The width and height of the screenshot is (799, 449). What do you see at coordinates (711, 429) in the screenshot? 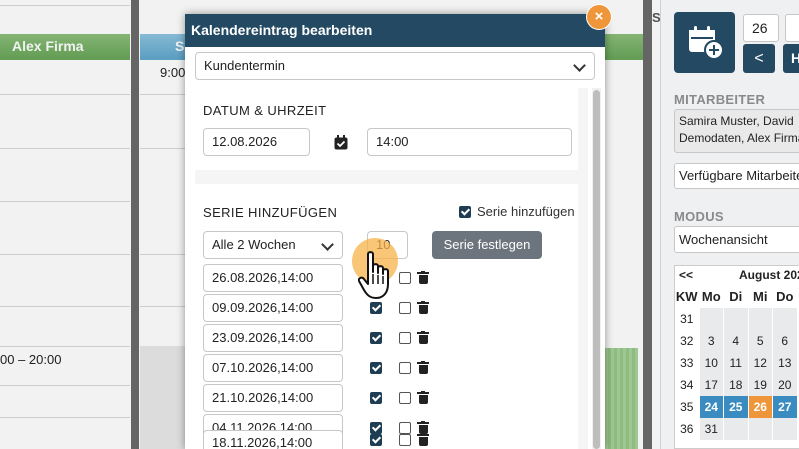
I see `day-cell: 31` at bounding box center [711, 429].